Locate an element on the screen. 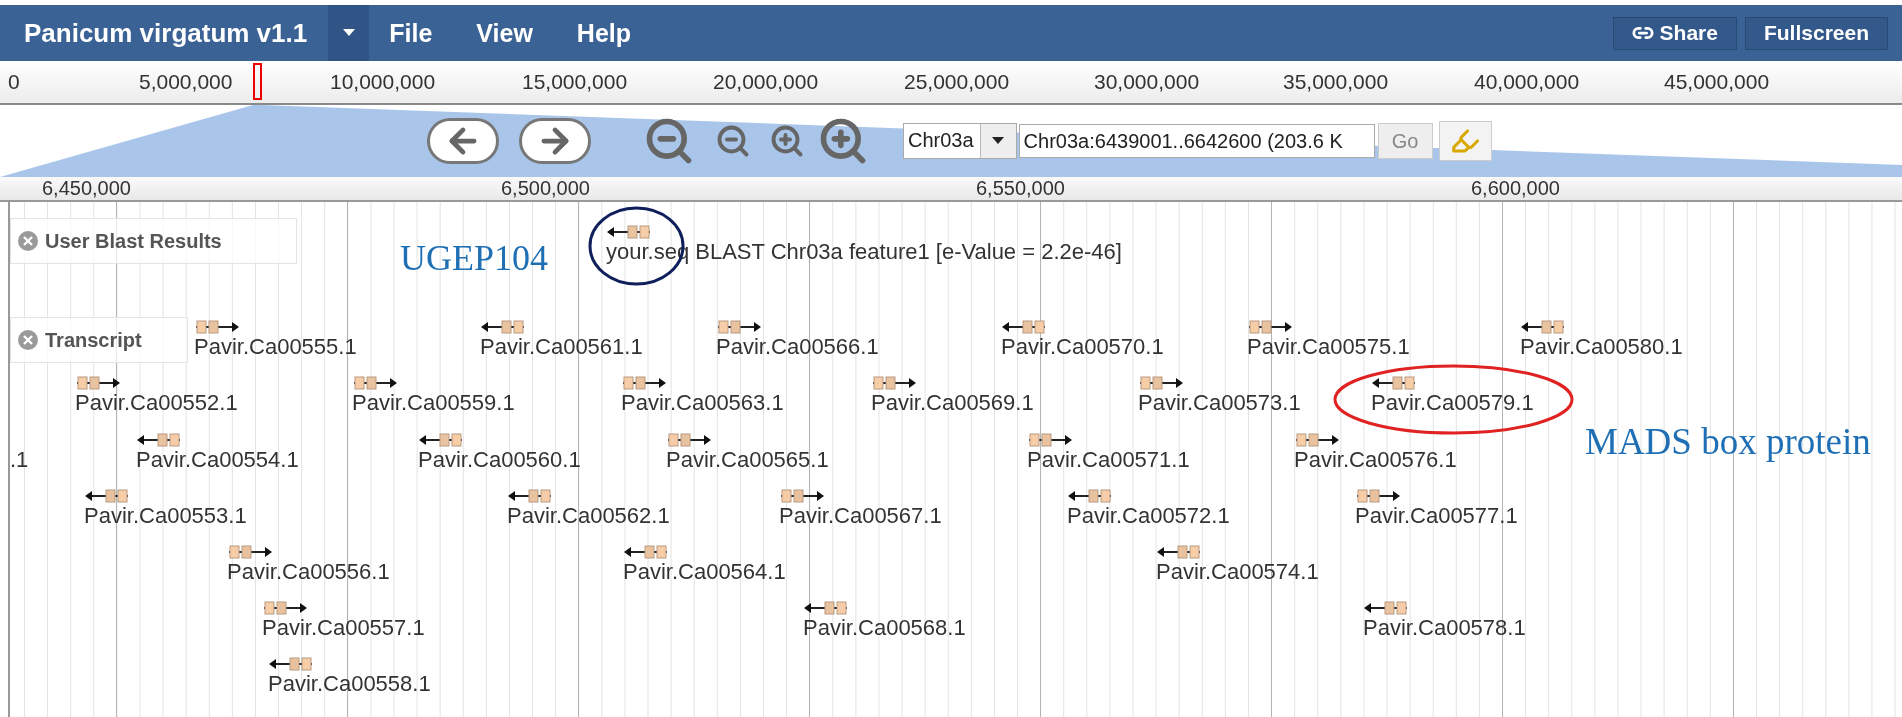 The image size is (1902, 717). feature-label: .1 is located at coordinates (19, 460).